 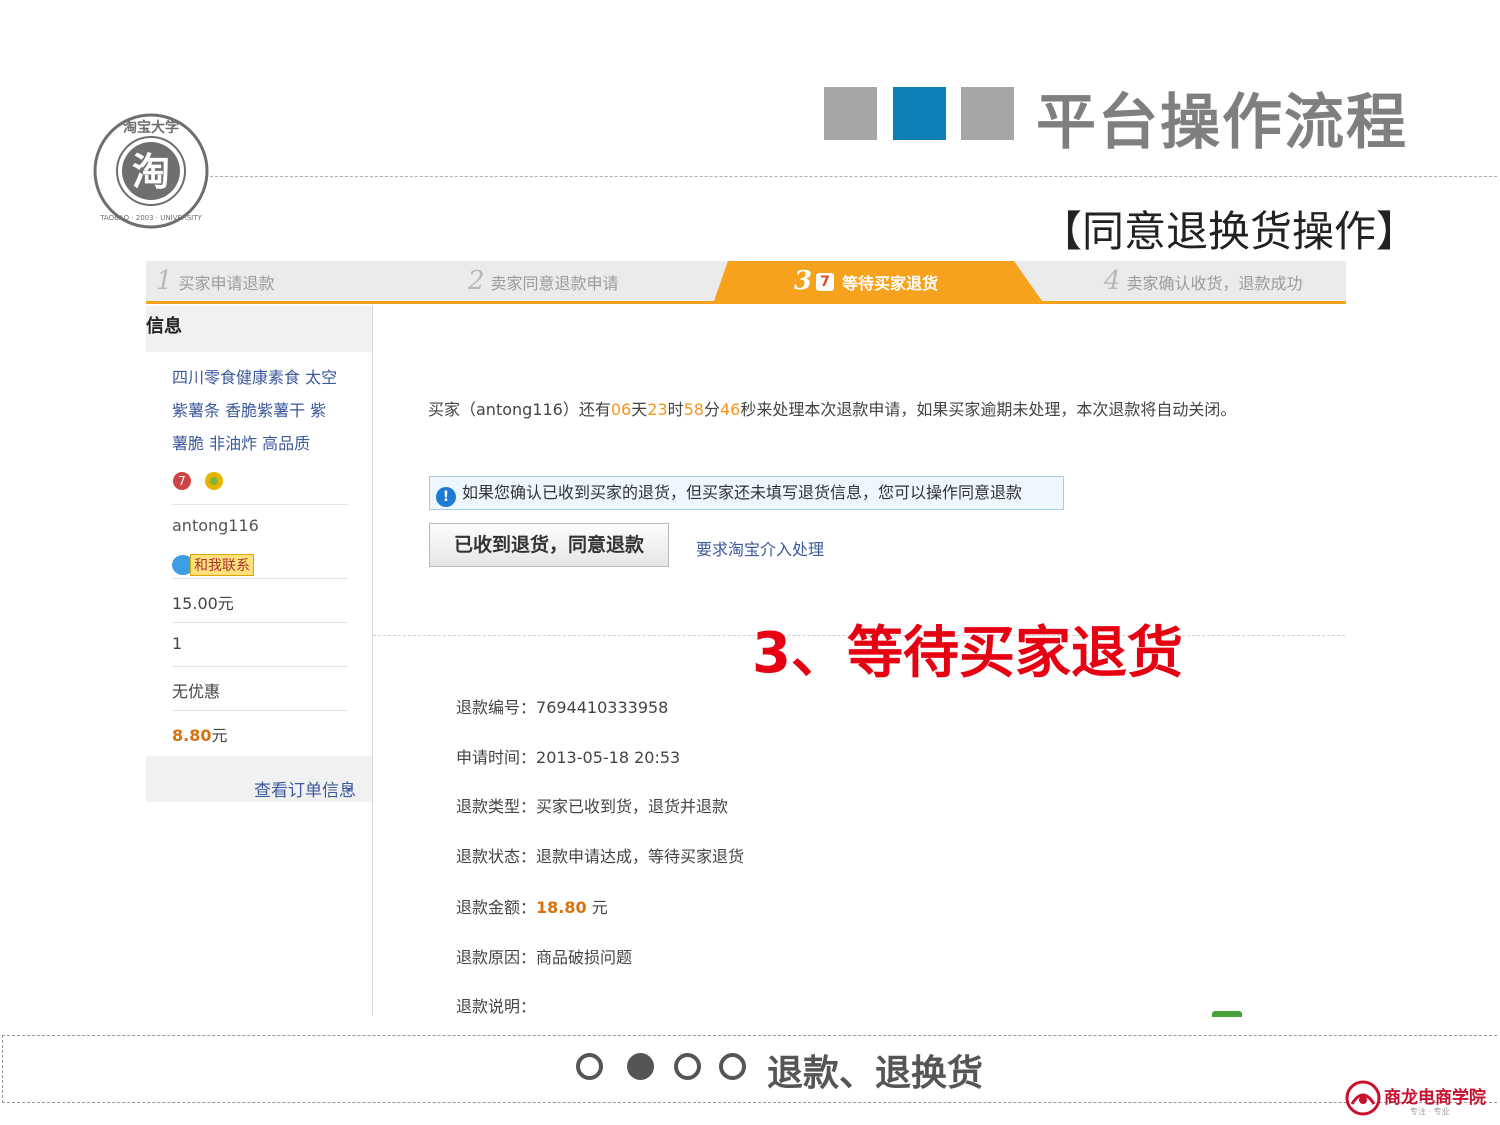 I want to click on footer-bar, so click(x=749, y=1069).